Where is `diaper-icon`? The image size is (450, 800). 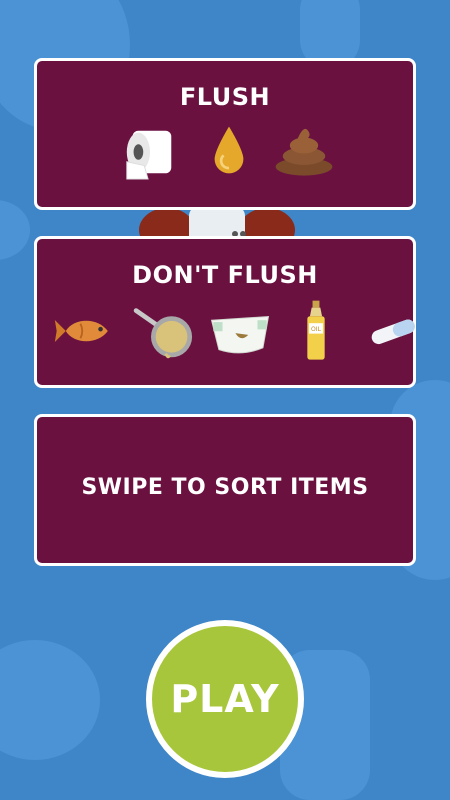
diaper-icon is located at coordinates (240, 335).